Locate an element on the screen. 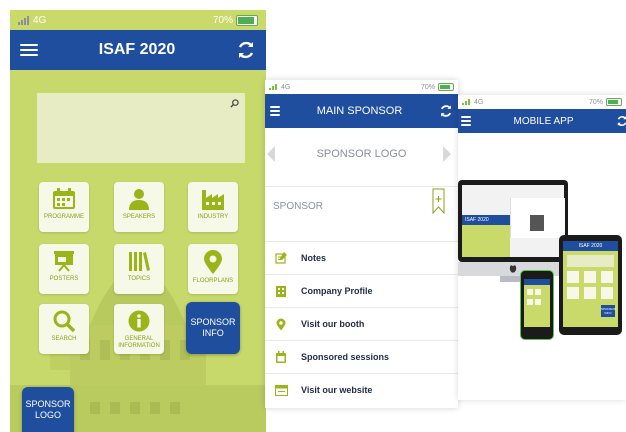 The height and width of the screenshot is (432, 626). tile-programme: PROGRAMME is located at coordinates (64, 207).